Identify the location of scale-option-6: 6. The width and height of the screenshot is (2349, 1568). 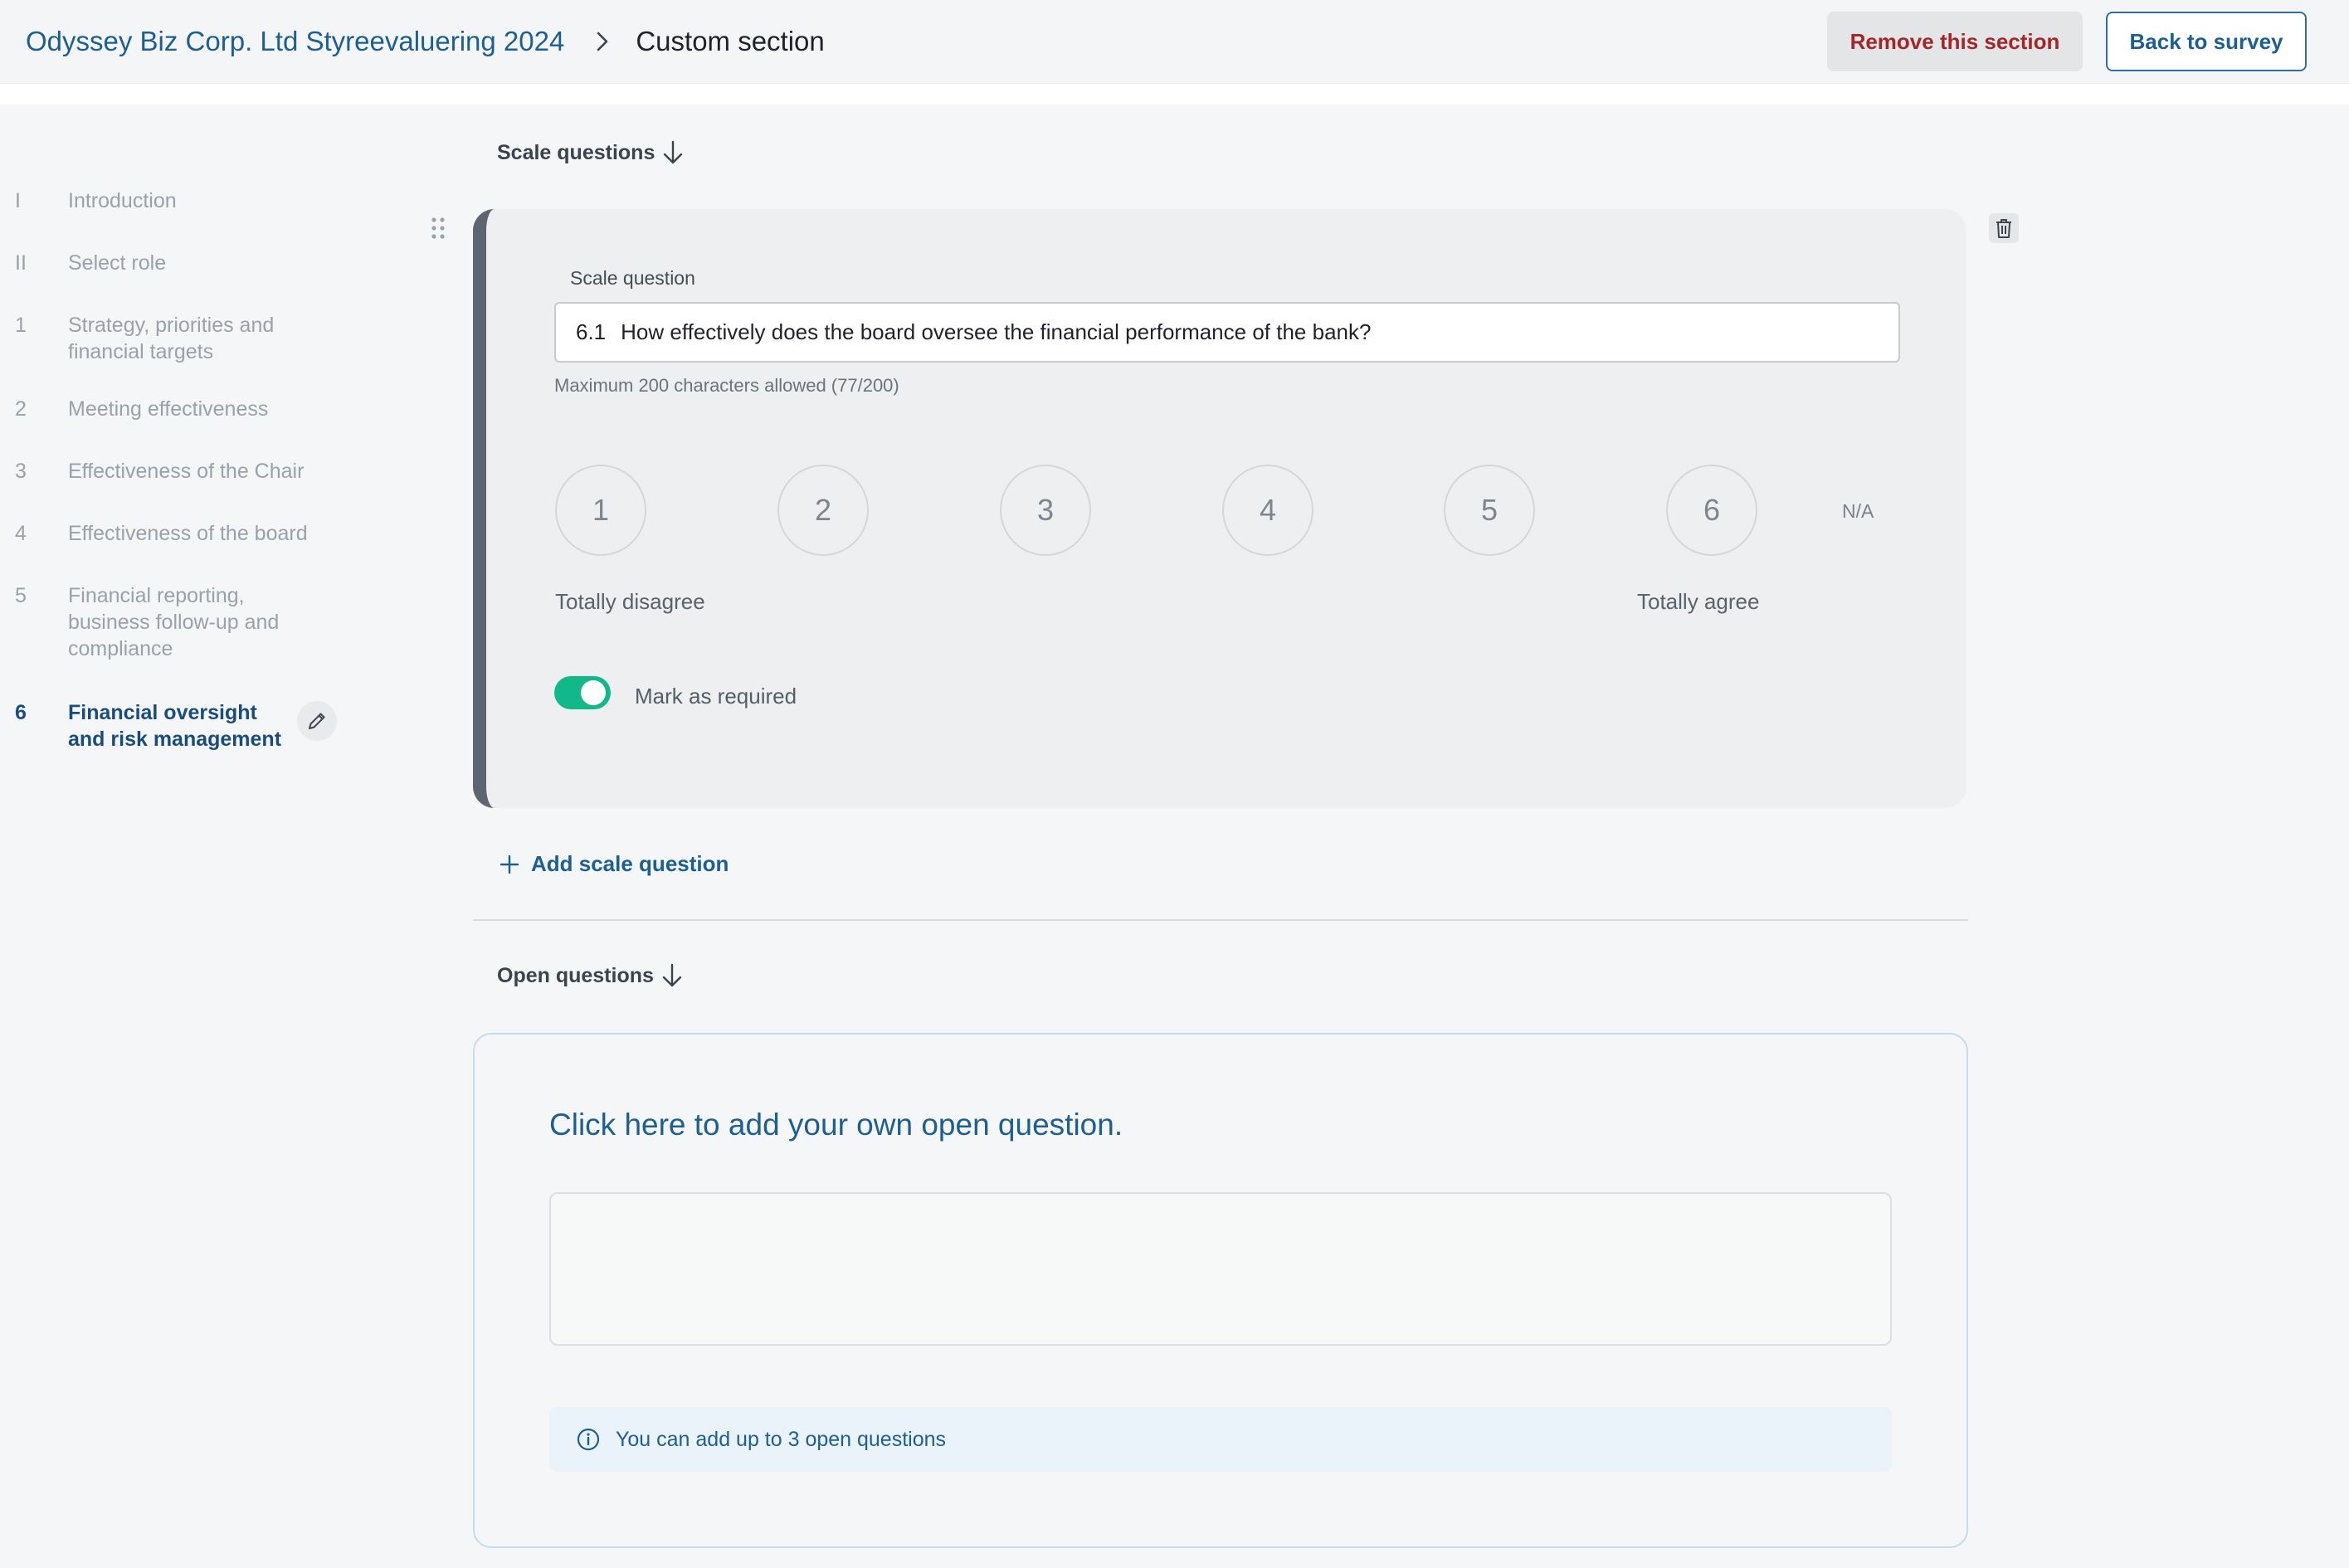
(1711, 510).